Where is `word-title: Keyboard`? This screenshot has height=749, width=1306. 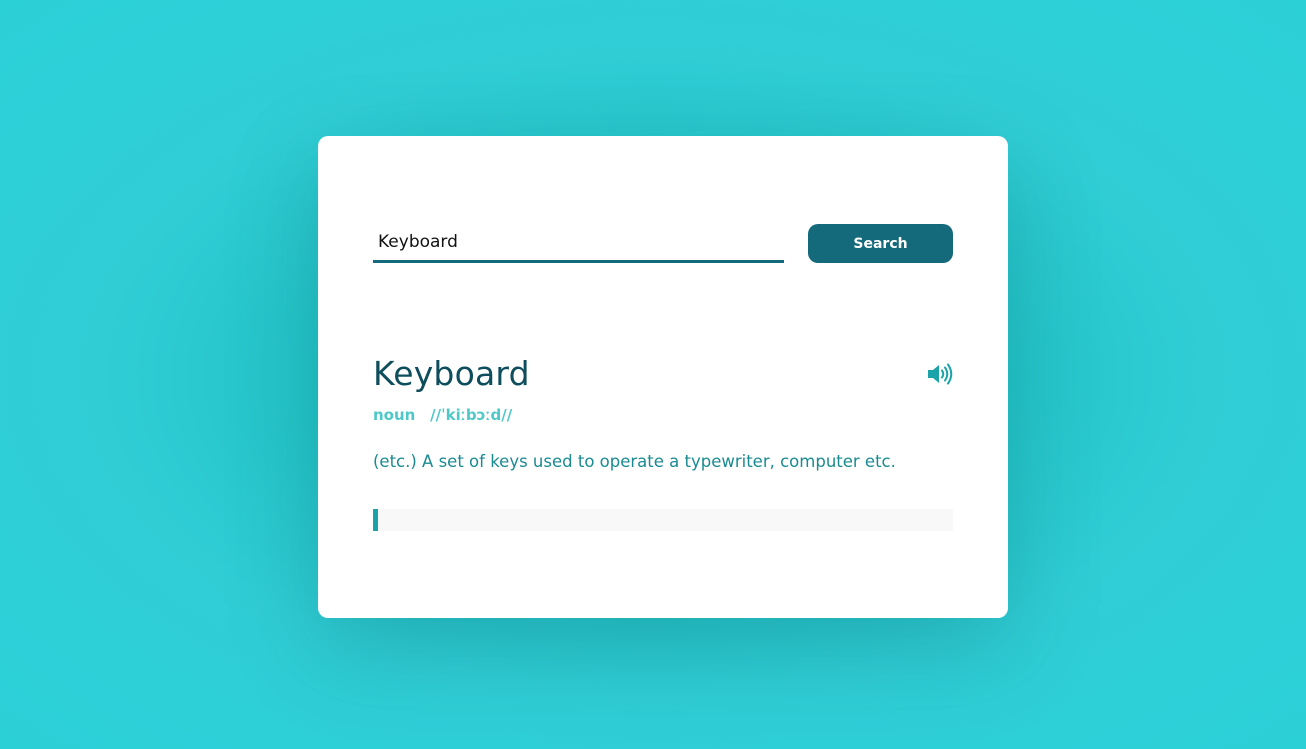 word-title: Keyboard is located at coordinates (451, 373).